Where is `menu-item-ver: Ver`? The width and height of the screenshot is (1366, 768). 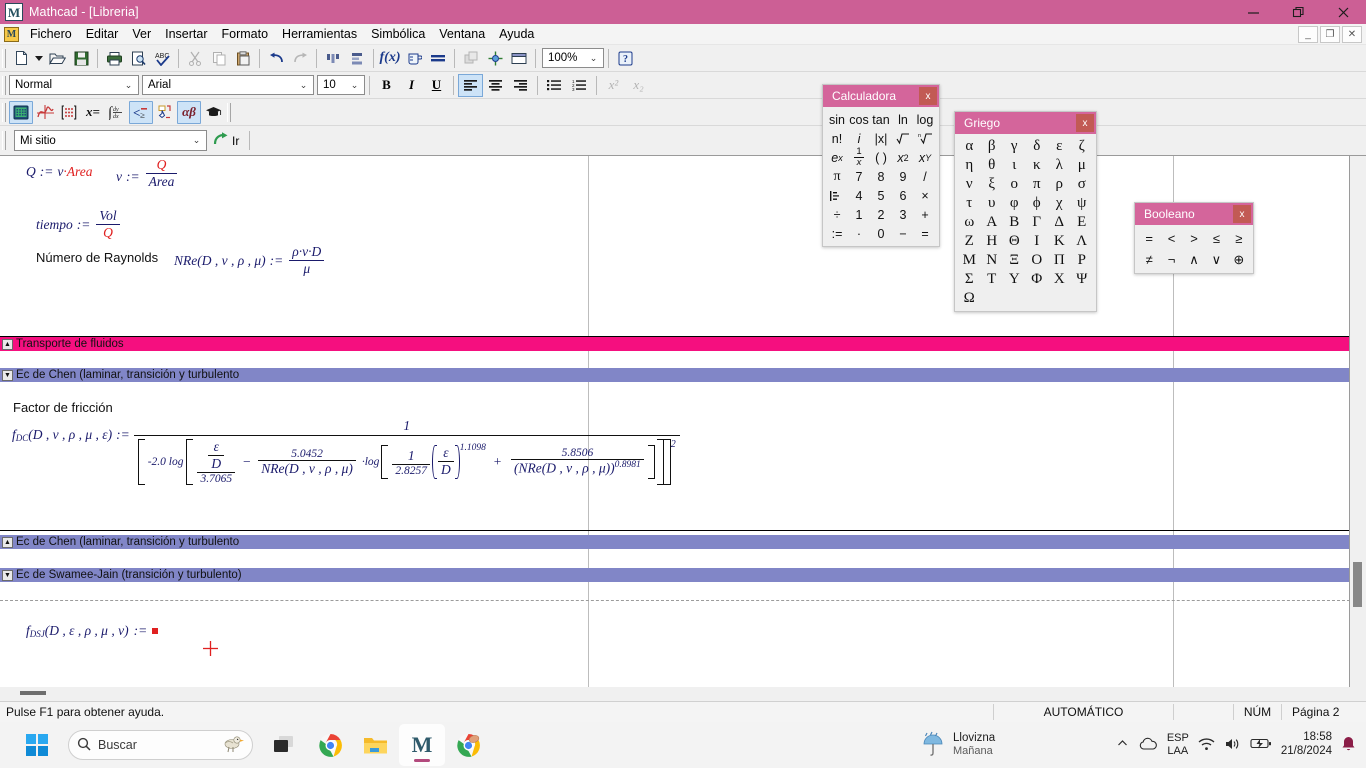 menu-item-ver: Ver is located at coordinates (141, 34).